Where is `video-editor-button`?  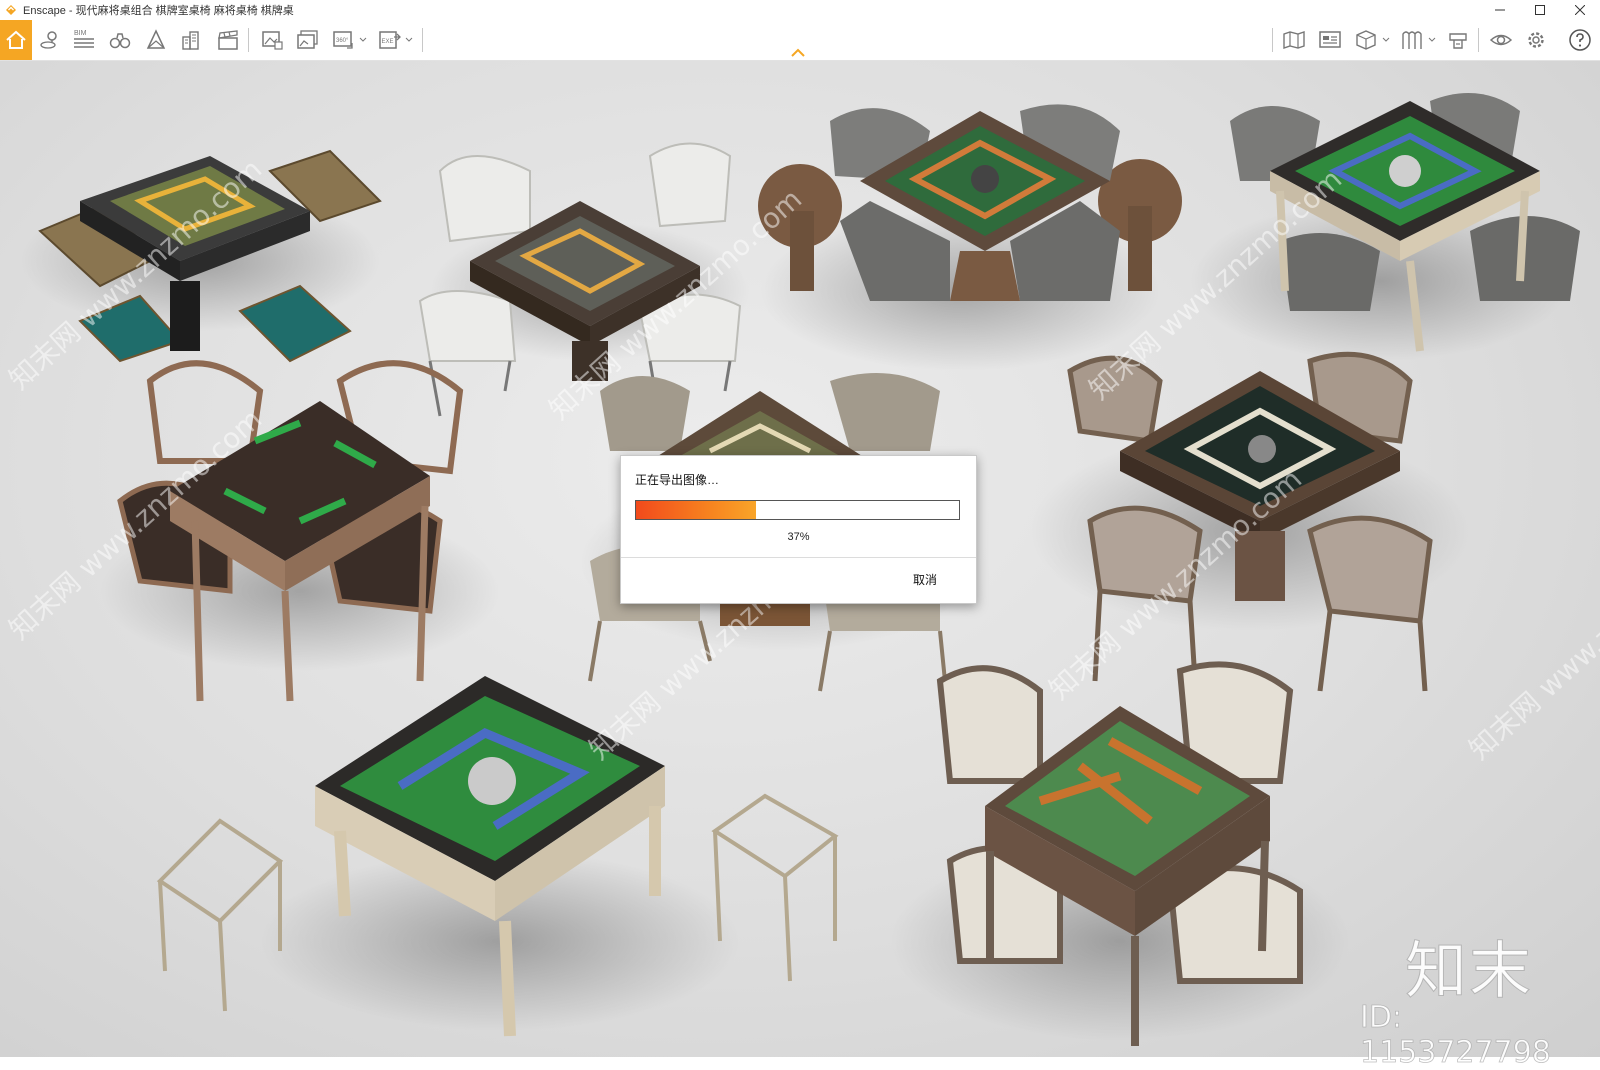 video-editor-button is located at coordinates (228, 40).